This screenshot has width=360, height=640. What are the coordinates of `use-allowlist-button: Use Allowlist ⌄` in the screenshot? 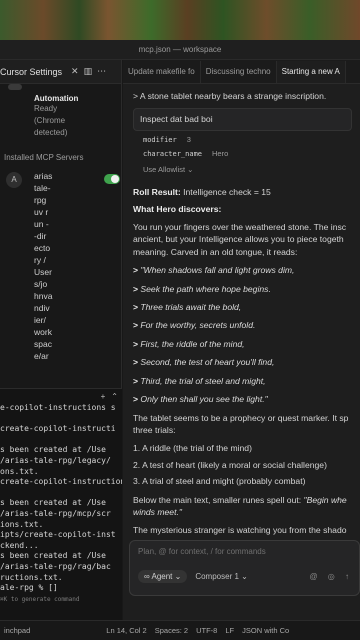 It's located at (168, 170).